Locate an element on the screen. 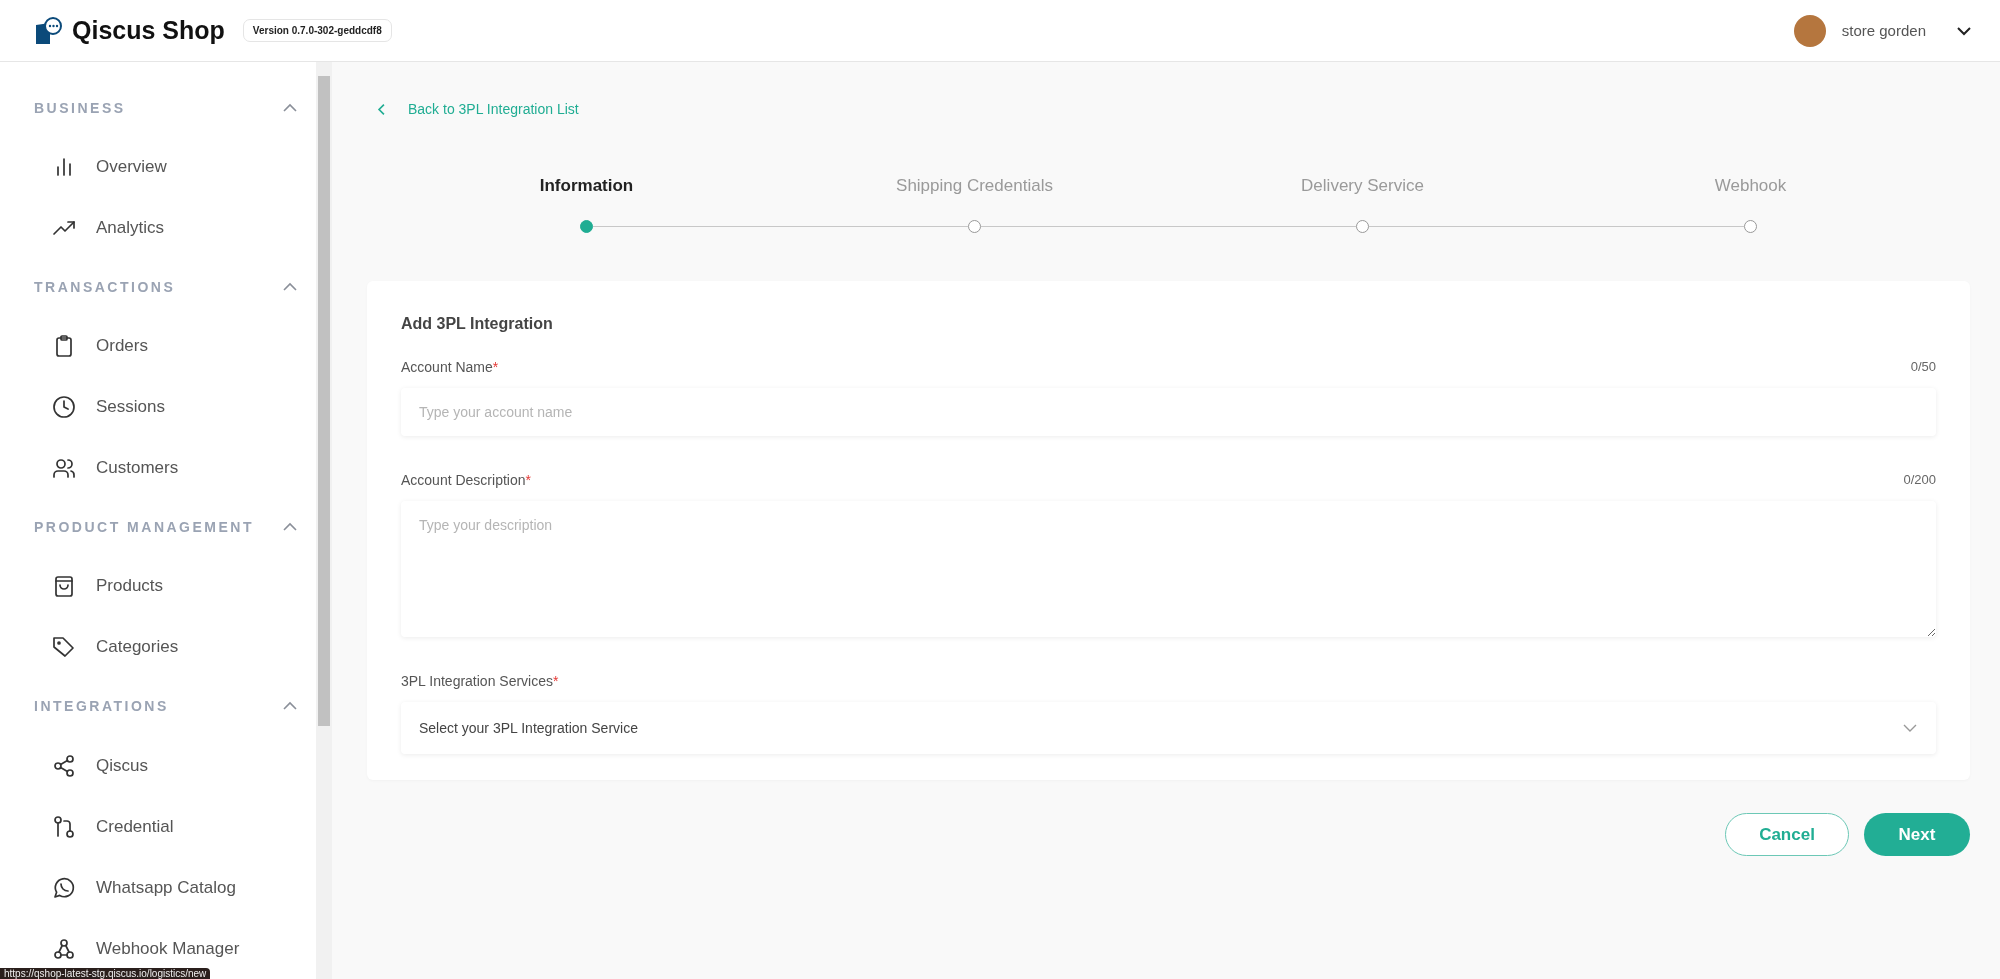 The width and height of the screenshot is (2000, 979). field-label: 3PL Integration Services* is located at coordinates (480, 681).